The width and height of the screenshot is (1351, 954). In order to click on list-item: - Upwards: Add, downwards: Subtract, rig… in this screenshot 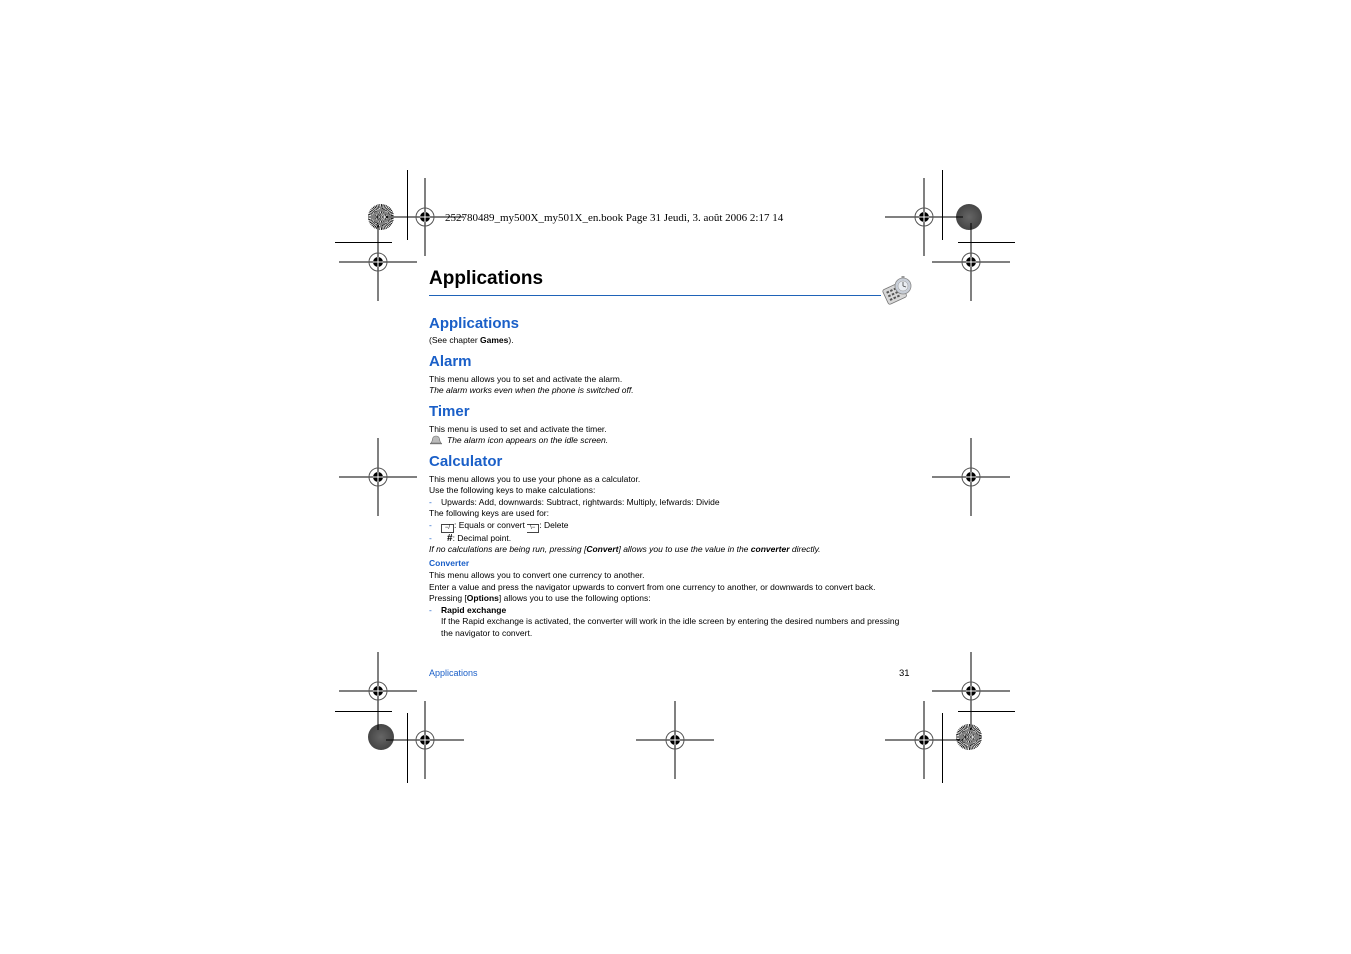, I will do `click(671, 503)`.